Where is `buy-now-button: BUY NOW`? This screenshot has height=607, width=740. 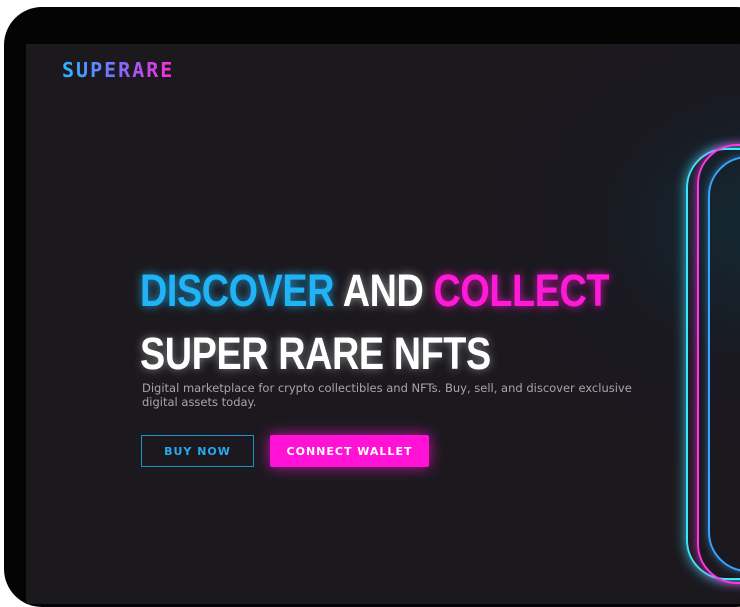 buy-now-button: BUY NOW is located at coordinates (197, 451).